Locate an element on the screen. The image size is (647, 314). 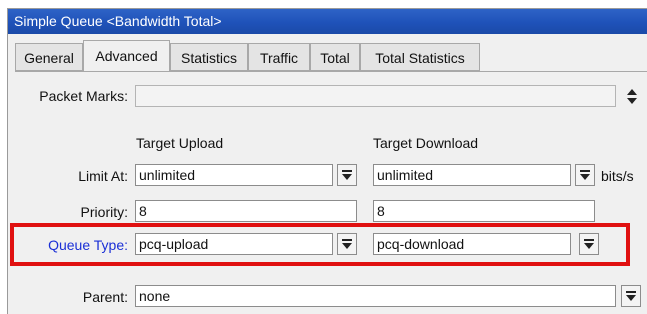
tab-advanced: Advanced is located at coordinates (126, 55).